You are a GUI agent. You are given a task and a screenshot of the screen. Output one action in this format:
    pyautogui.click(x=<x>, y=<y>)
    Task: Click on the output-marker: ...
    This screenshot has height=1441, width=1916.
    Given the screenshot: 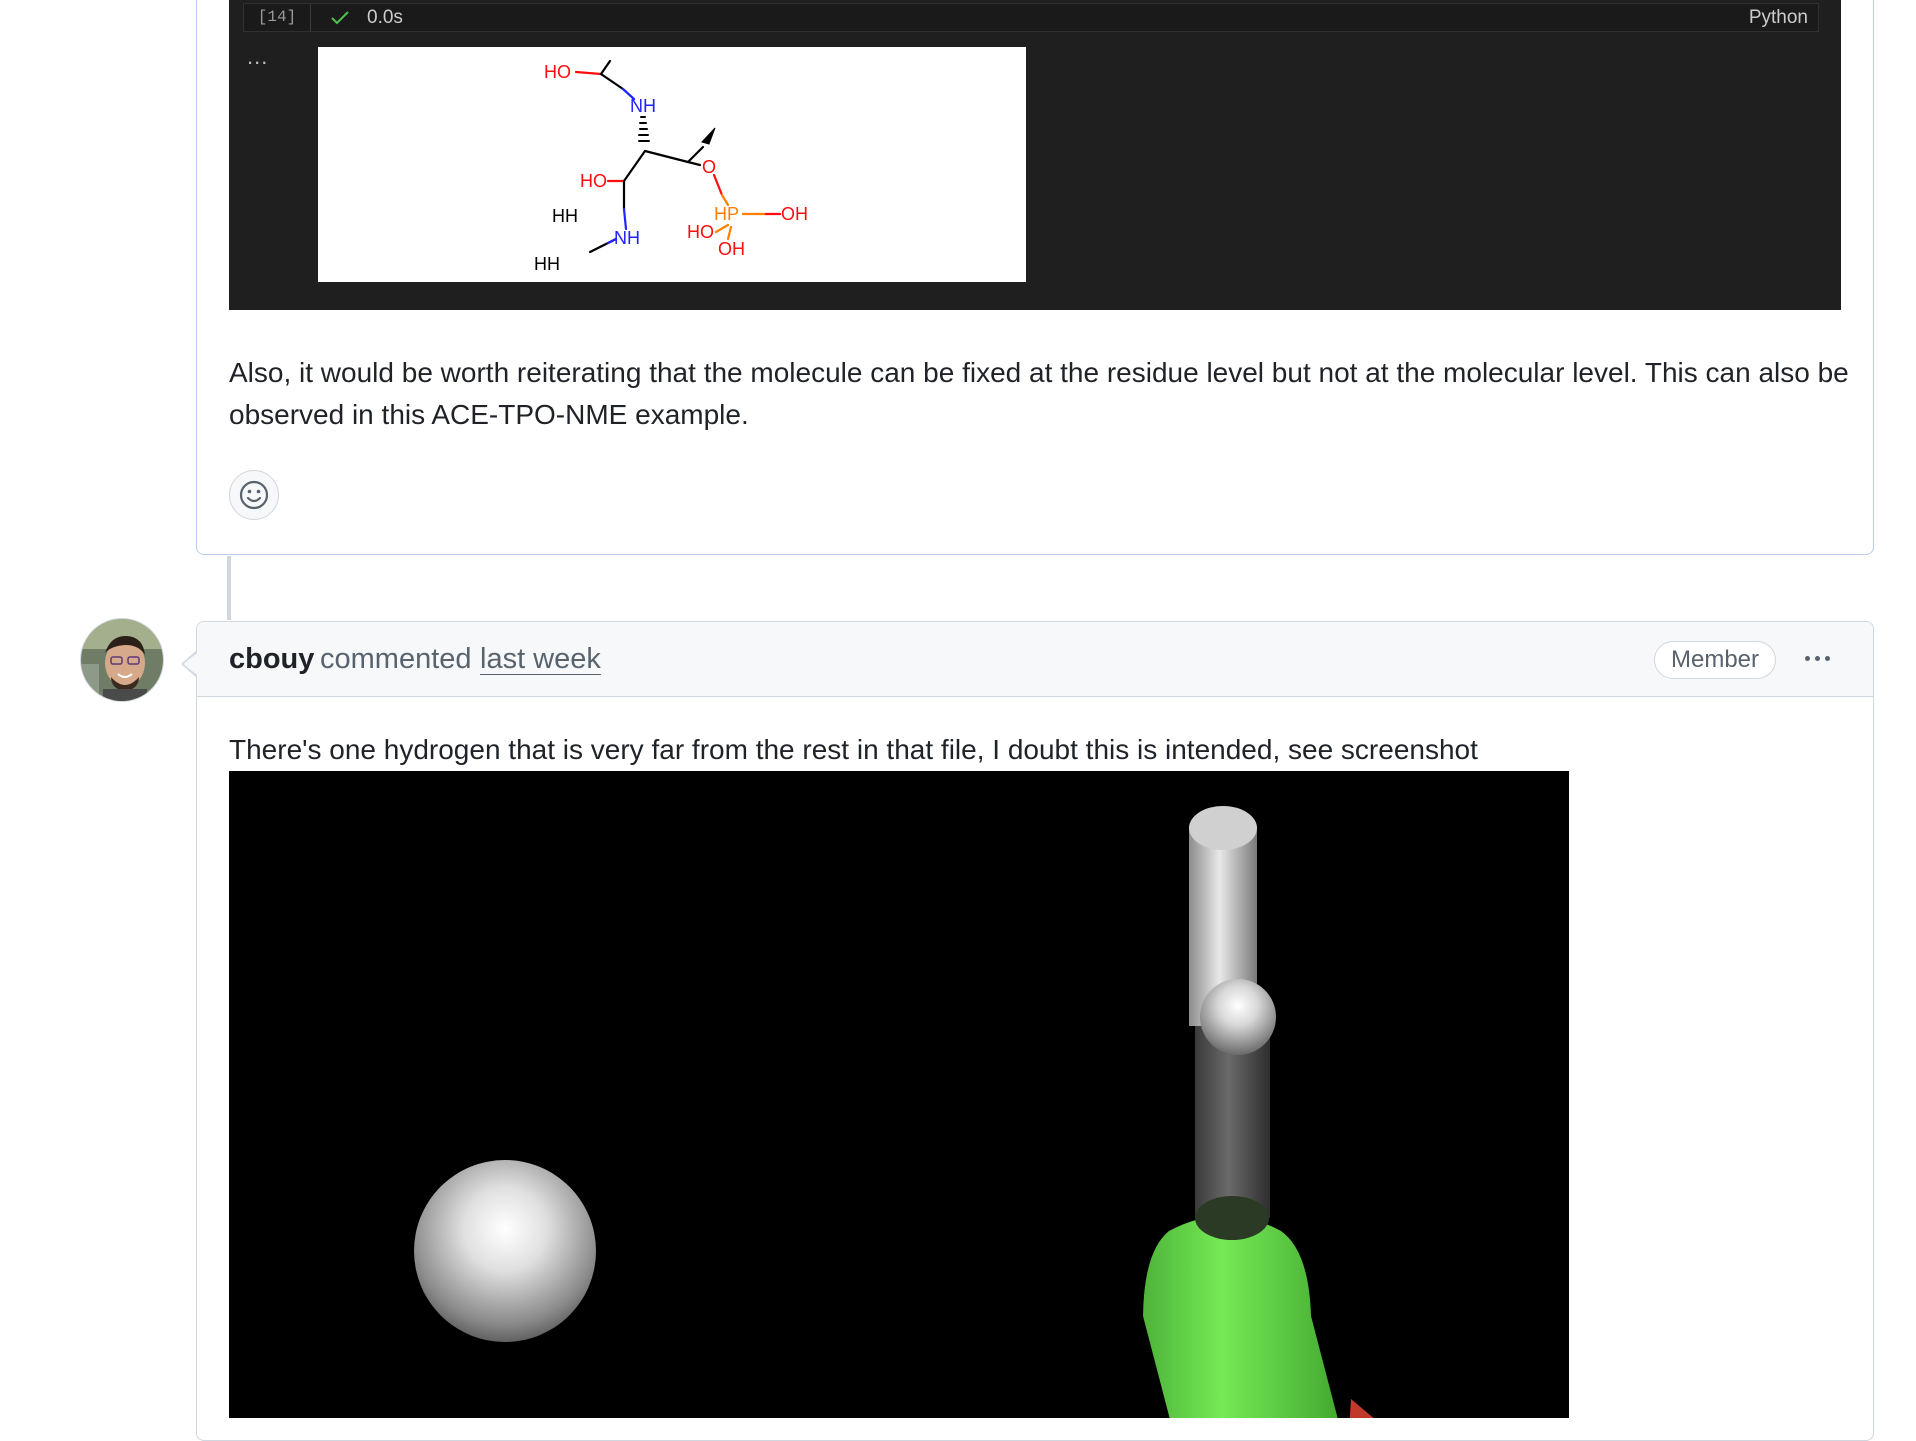 What is the action you would take?
    pyautogui.click(x=257, y=57)
    